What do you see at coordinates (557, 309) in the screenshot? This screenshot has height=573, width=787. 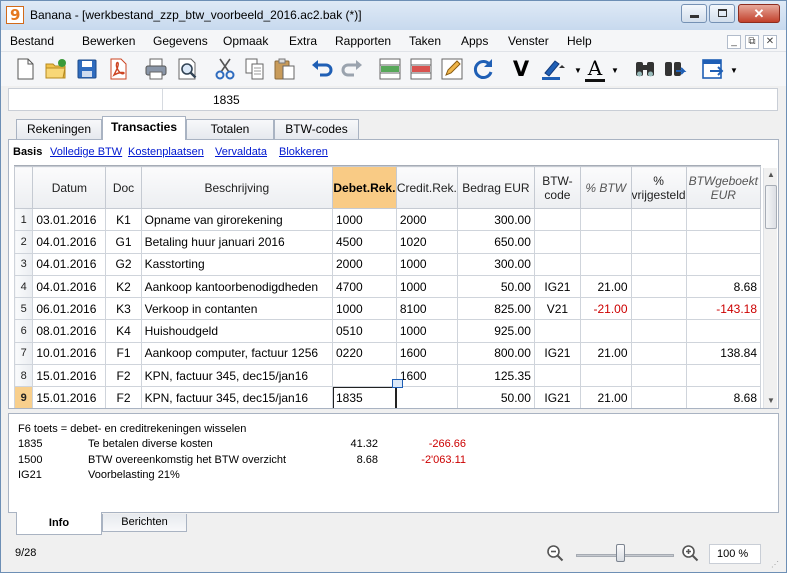 I see `cell-btw-code: V21` at bounding box center [557, 309].